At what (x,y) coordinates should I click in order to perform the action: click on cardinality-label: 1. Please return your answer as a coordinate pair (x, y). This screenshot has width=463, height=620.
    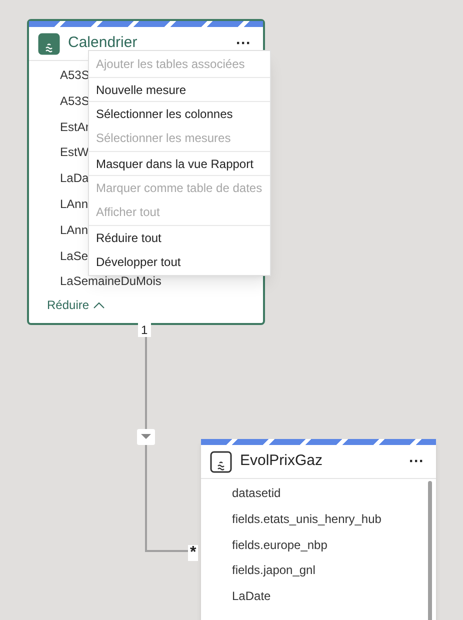
    Looking at the image, I should click on (144, 330).